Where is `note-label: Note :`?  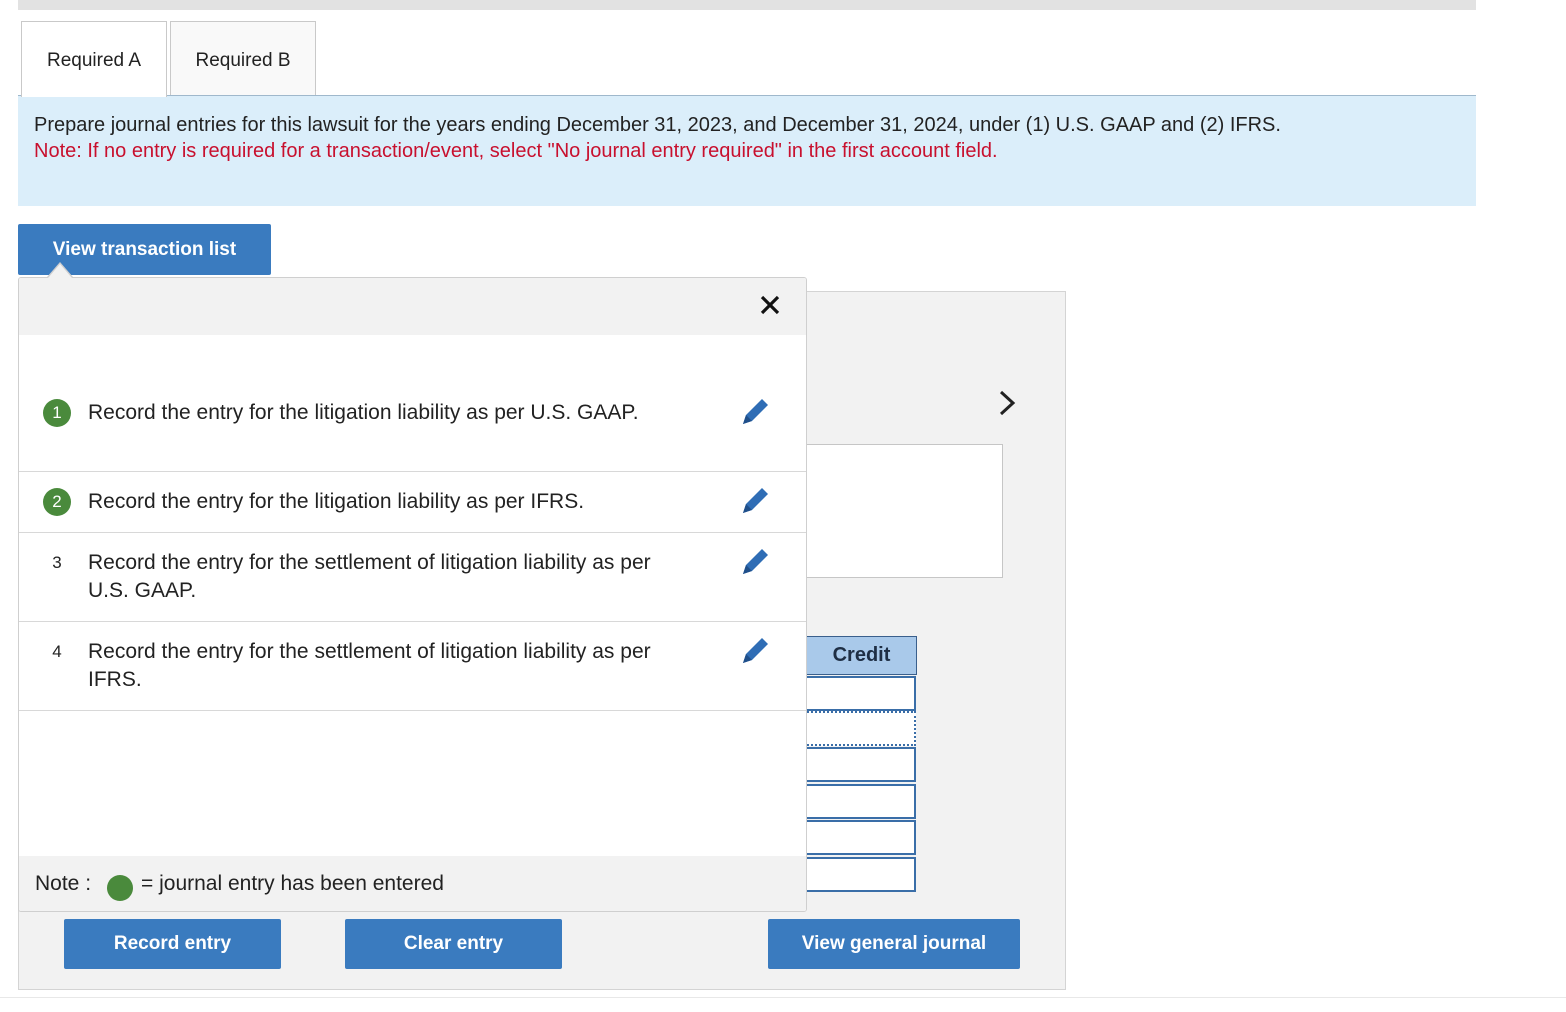 note-label: Note : is located at coordinates (63, 883).